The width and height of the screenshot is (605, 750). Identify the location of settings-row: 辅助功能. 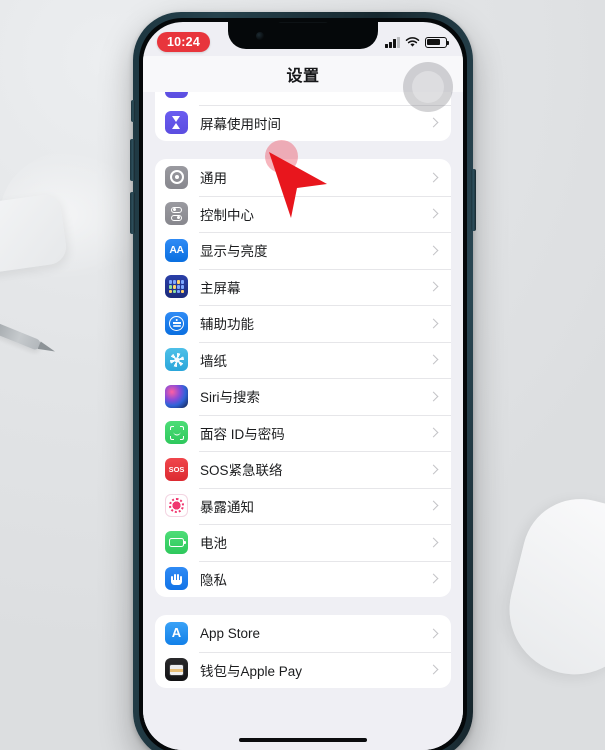
(303, 323).